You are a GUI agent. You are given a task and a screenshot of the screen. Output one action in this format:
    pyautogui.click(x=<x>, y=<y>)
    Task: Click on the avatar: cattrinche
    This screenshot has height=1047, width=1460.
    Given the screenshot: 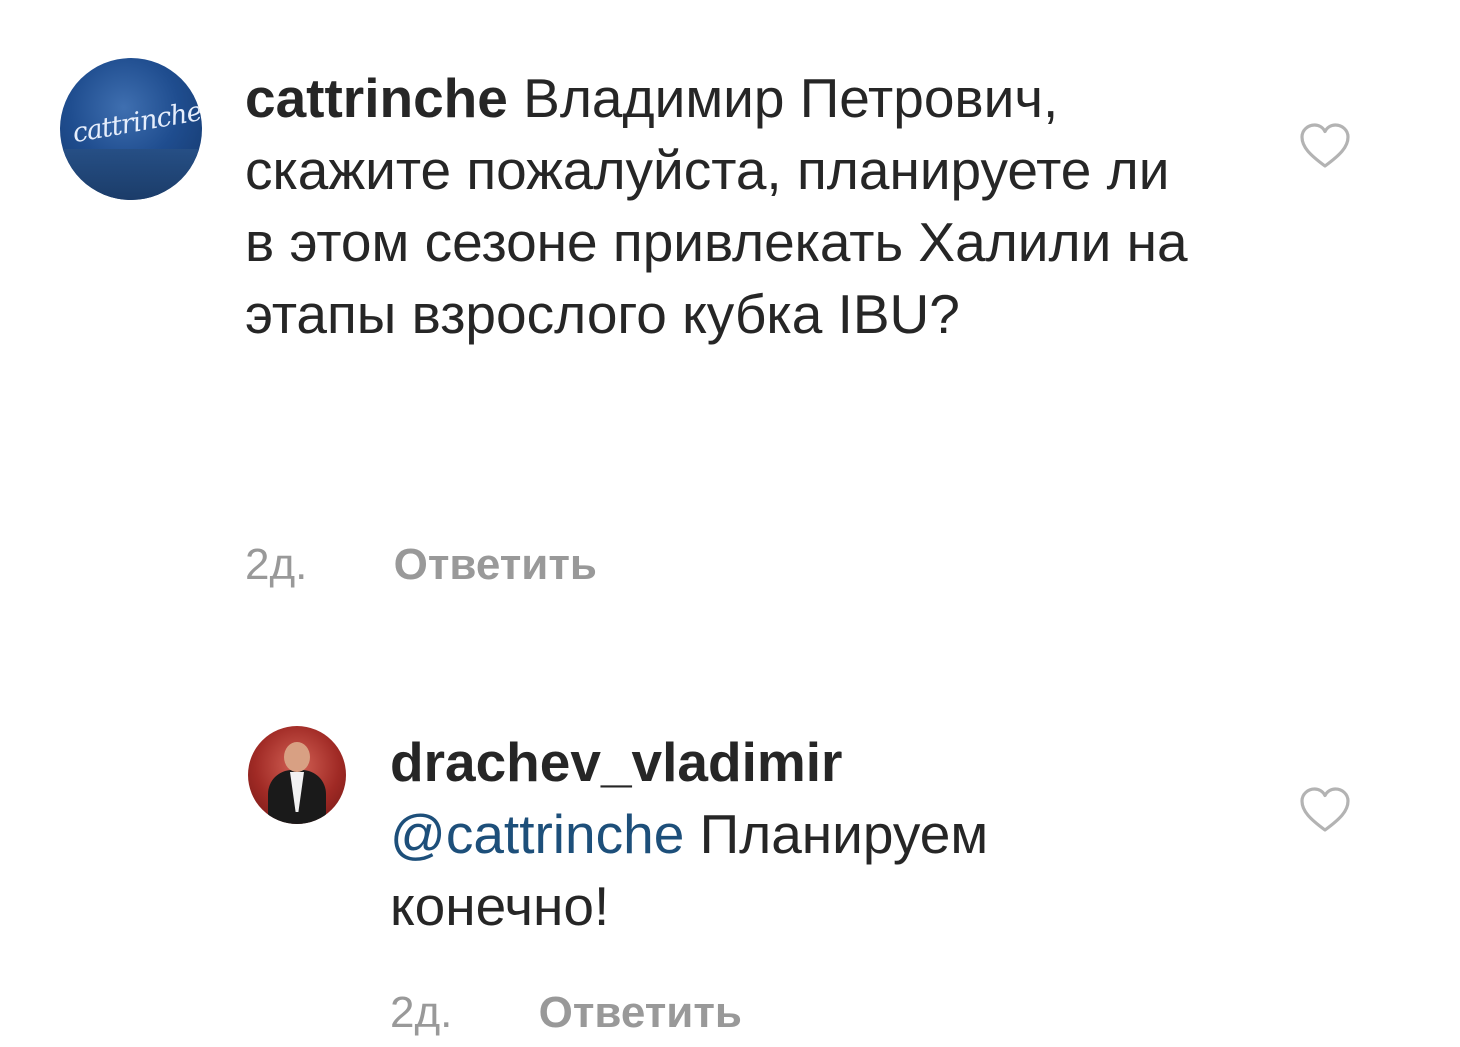 What is the action you would take?
    pyautogui.click(x=131, y=129)
    